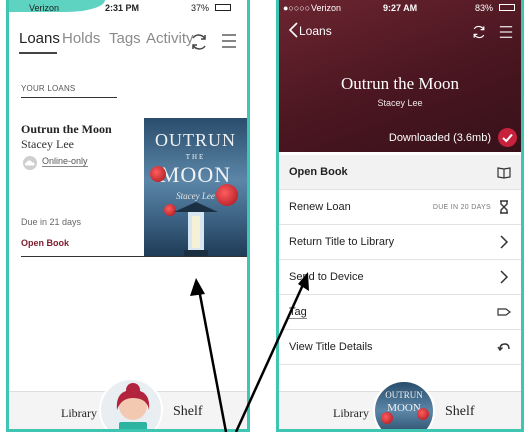 Image resolution: width=524 pixels, height=432 pixels. I want to click on back-button: Loans, so click(315, 31).